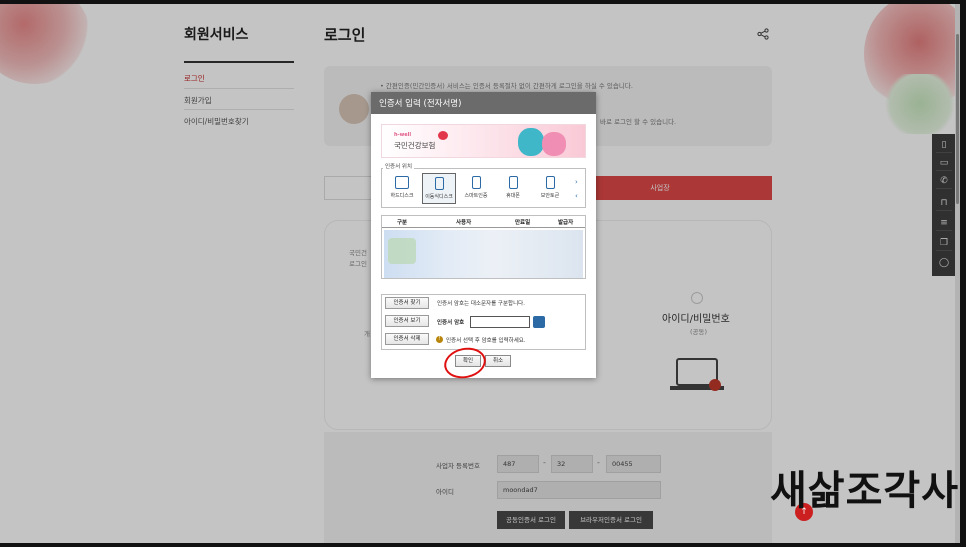 The height and width of the screenshot is (547, 966). I want to click on delete-cert-button: 인증서 삭제, so click(407, 339).